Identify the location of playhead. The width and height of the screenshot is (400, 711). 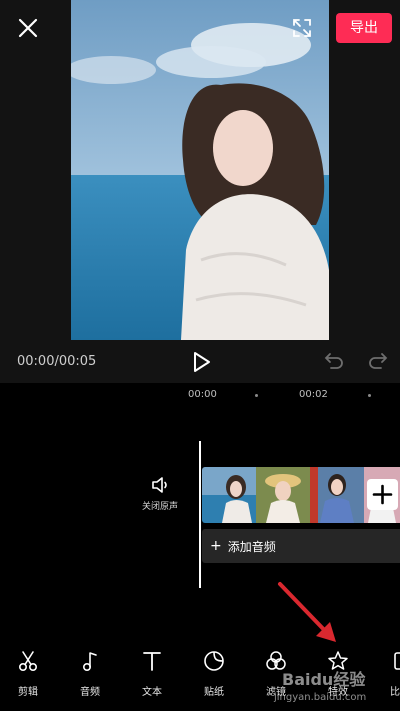
(200, 514).